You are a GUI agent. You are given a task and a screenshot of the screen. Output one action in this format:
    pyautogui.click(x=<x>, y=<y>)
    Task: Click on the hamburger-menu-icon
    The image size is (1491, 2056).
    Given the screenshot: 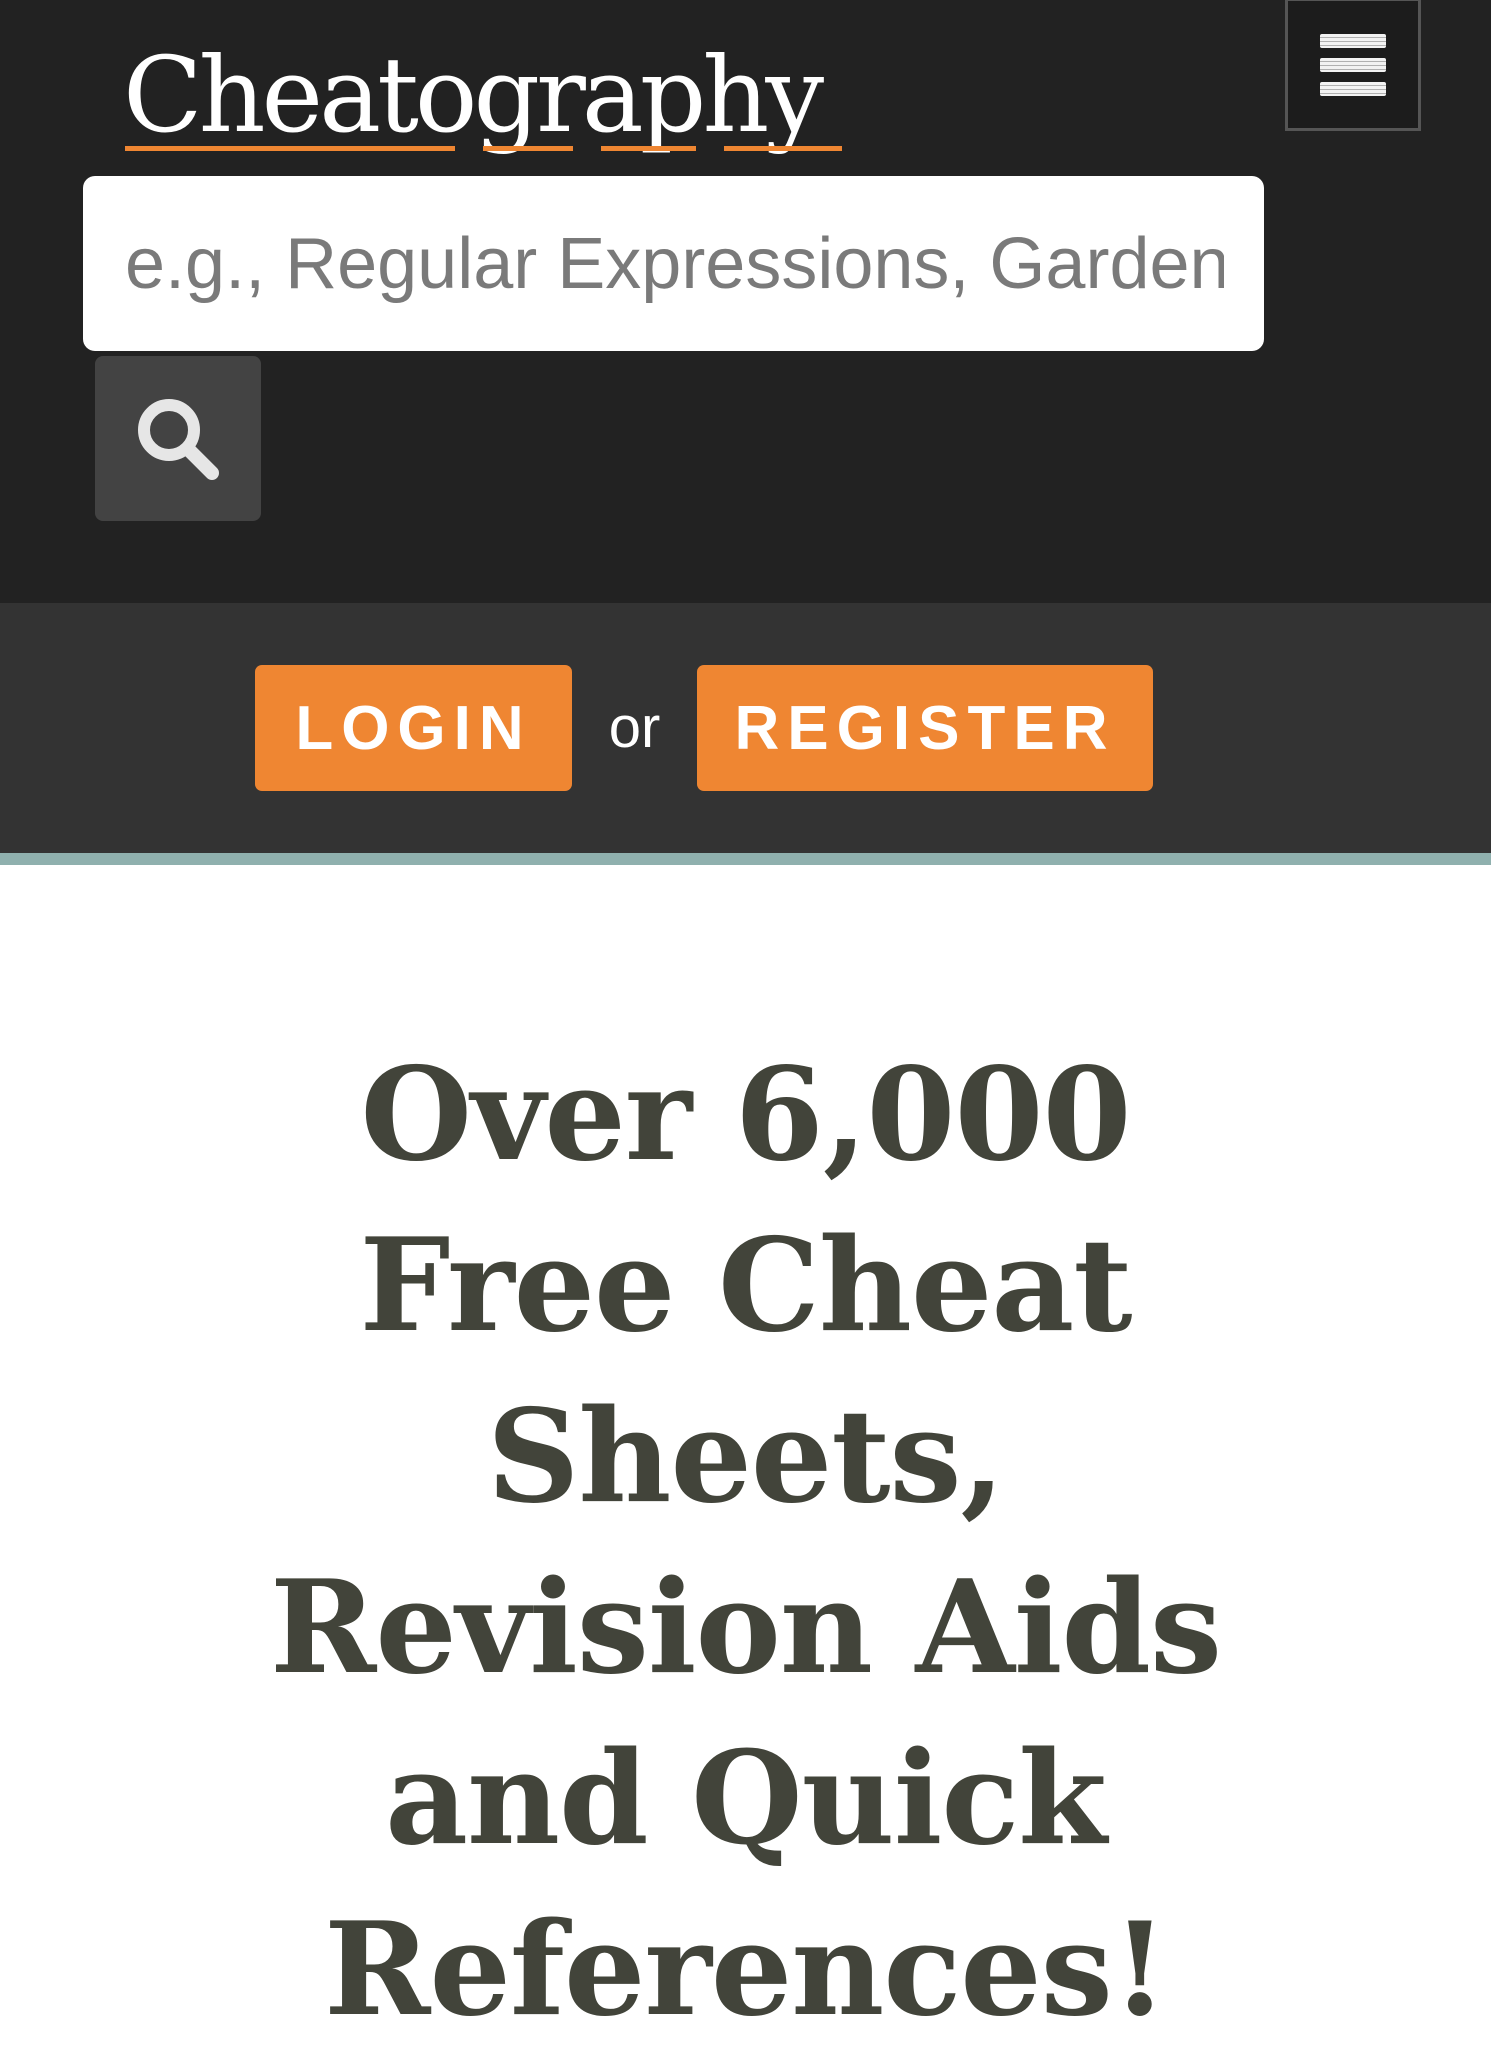 What is the action you would take?
    pyautogui.click(x=1353, y=64)
    